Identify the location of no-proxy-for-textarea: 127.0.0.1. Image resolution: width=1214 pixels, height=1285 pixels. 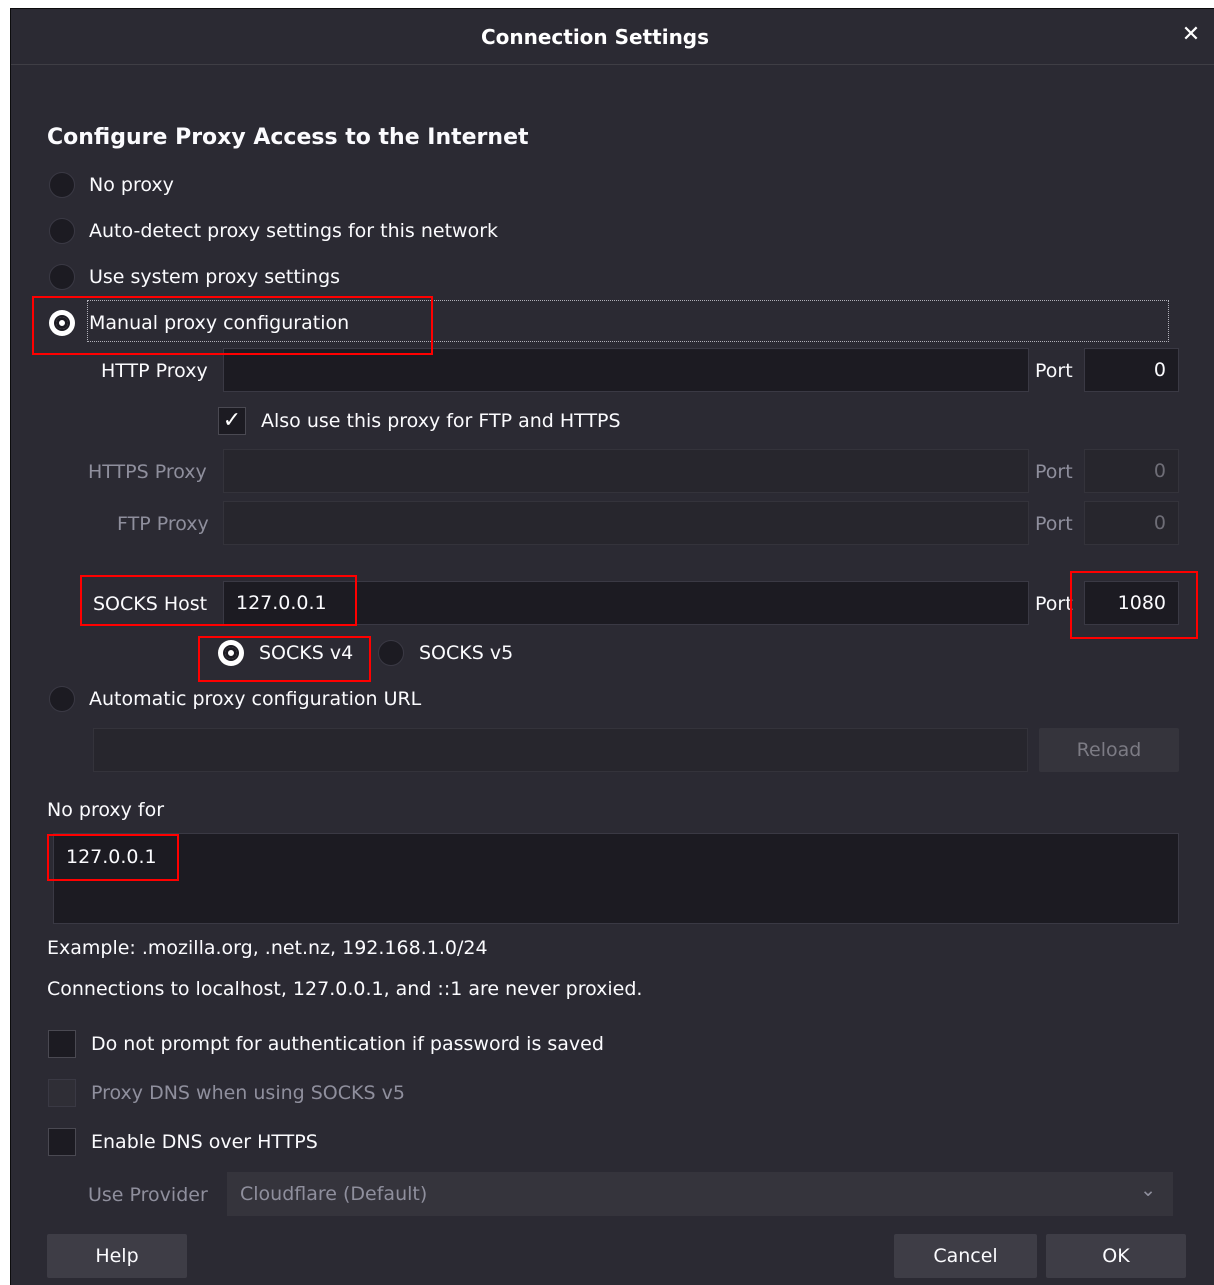
(616, 878).